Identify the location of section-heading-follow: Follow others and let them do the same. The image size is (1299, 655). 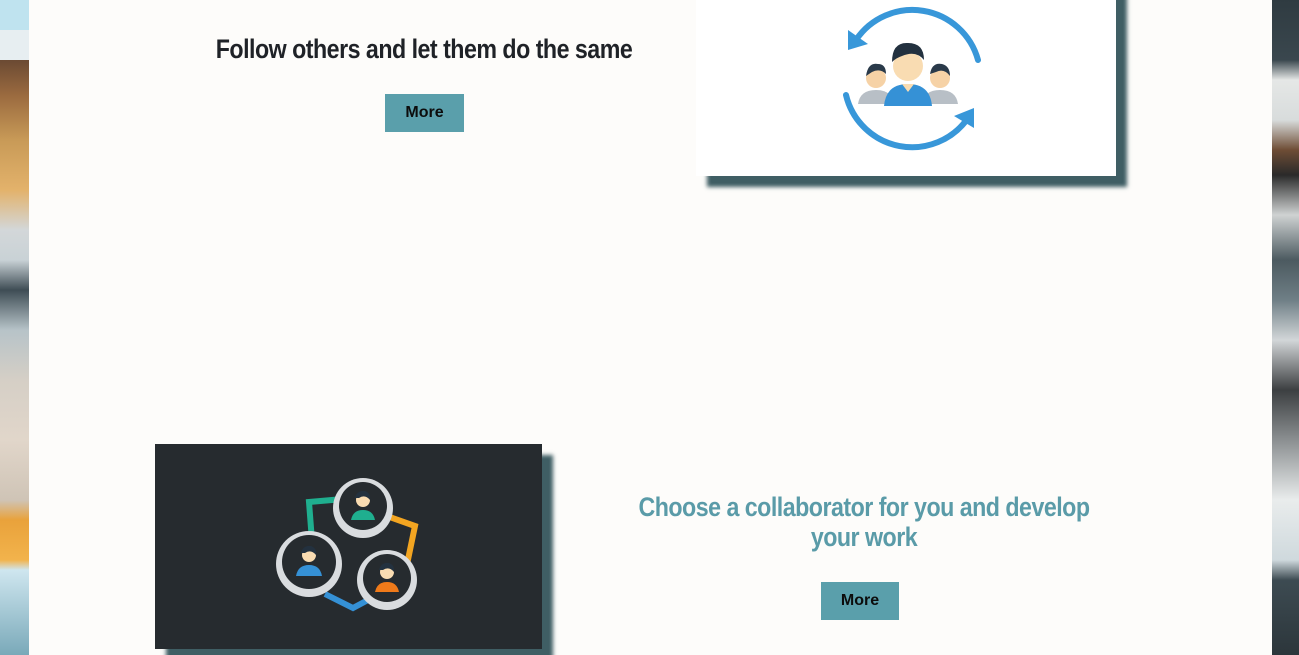
(424, 49).